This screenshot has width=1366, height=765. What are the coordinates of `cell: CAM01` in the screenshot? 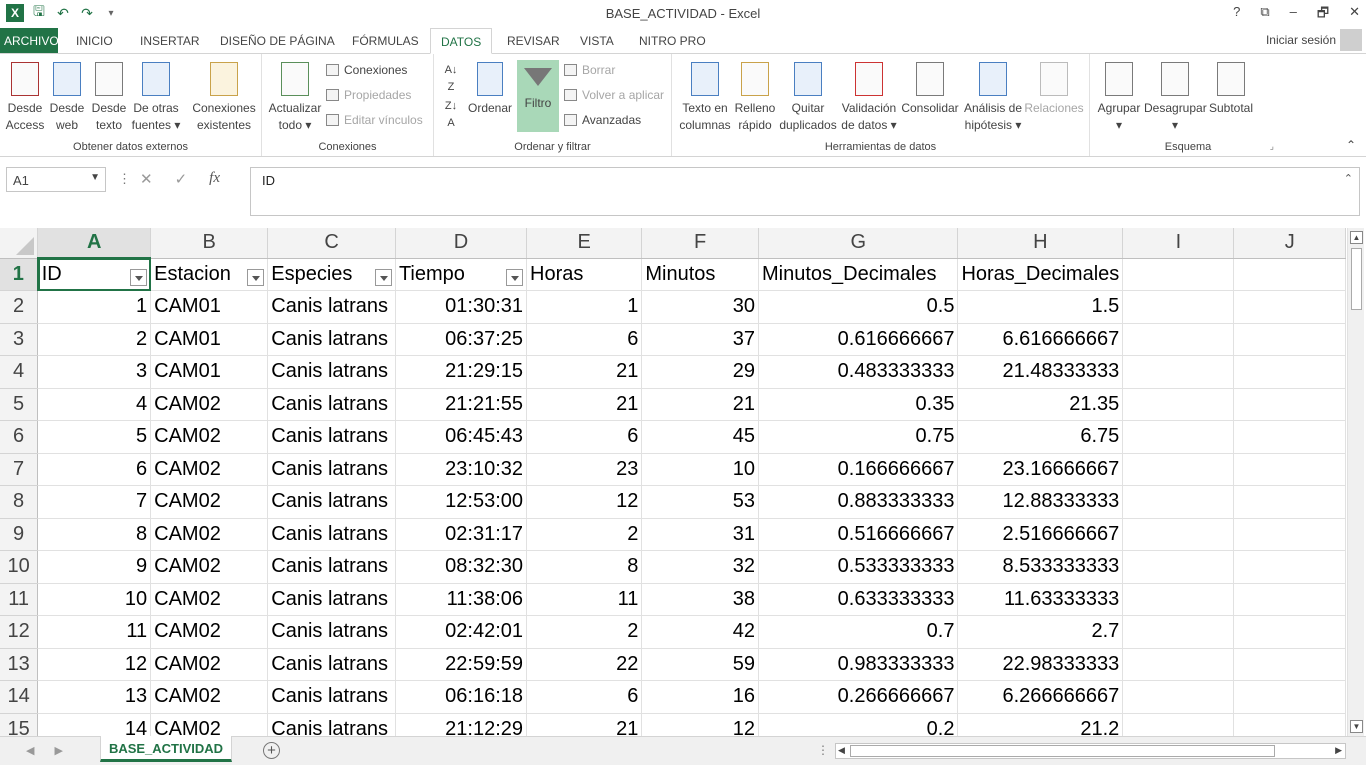 It's located at (209, 339).